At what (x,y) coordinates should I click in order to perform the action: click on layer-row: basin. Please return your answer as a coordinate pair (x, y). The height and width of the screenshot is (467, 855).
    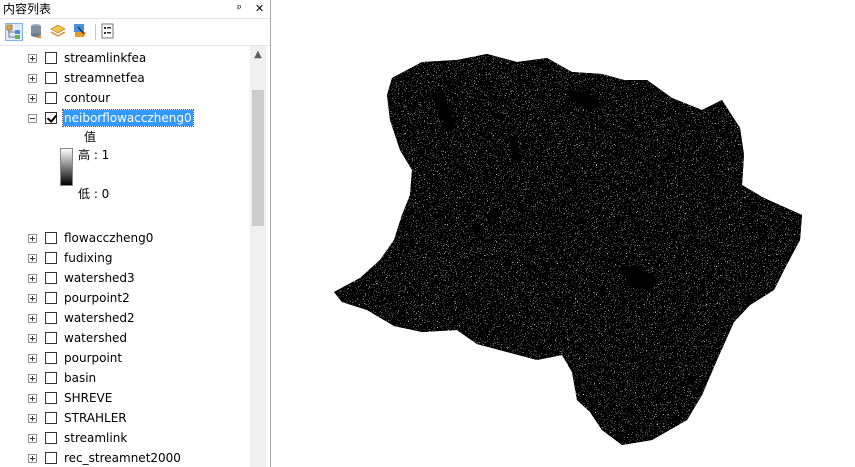
    Looking at the image, I should click on (125, 378).